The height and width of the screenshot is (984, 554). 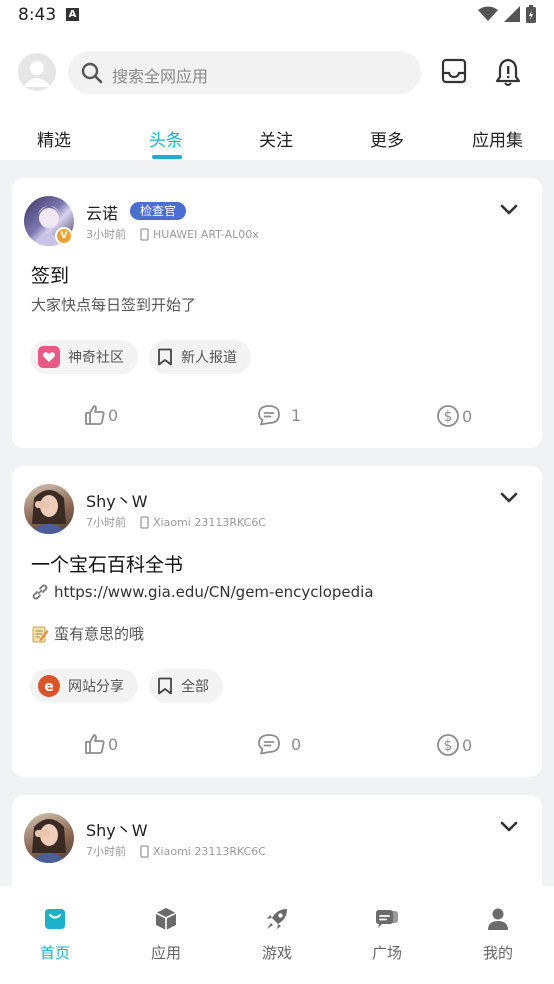 I want to click on post-actions: 0 1 $ 0, so click(x=277, y=418).